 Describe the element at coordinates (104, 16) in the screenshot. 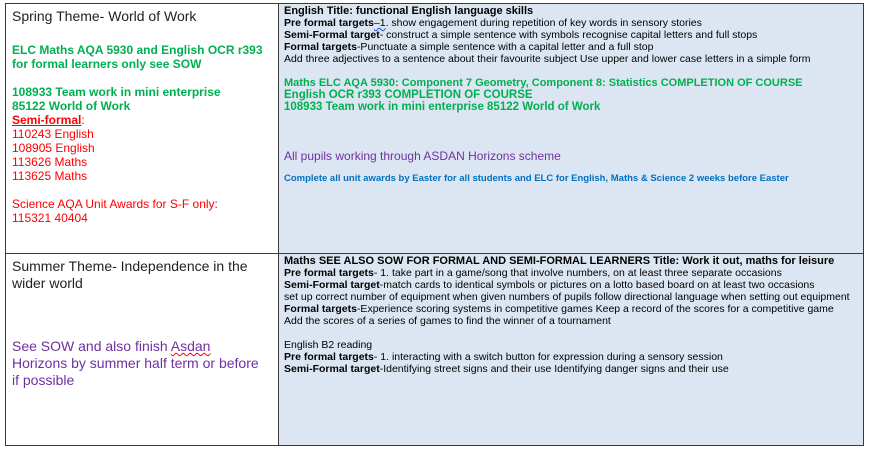

I see `spring-theme-heading: Spring Theme- World of Work` at that location.